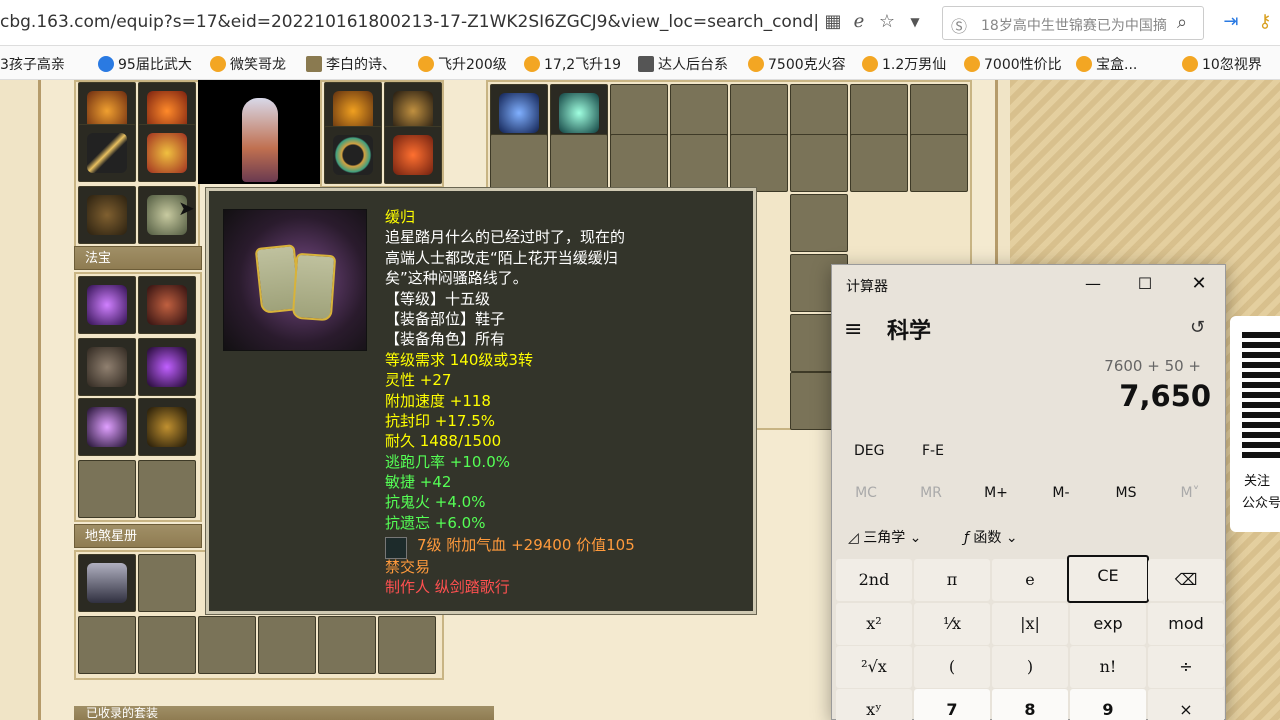 This screenshot has height=720, width=1280. I want to click on key-multiply: ×, so click(1186, 704).